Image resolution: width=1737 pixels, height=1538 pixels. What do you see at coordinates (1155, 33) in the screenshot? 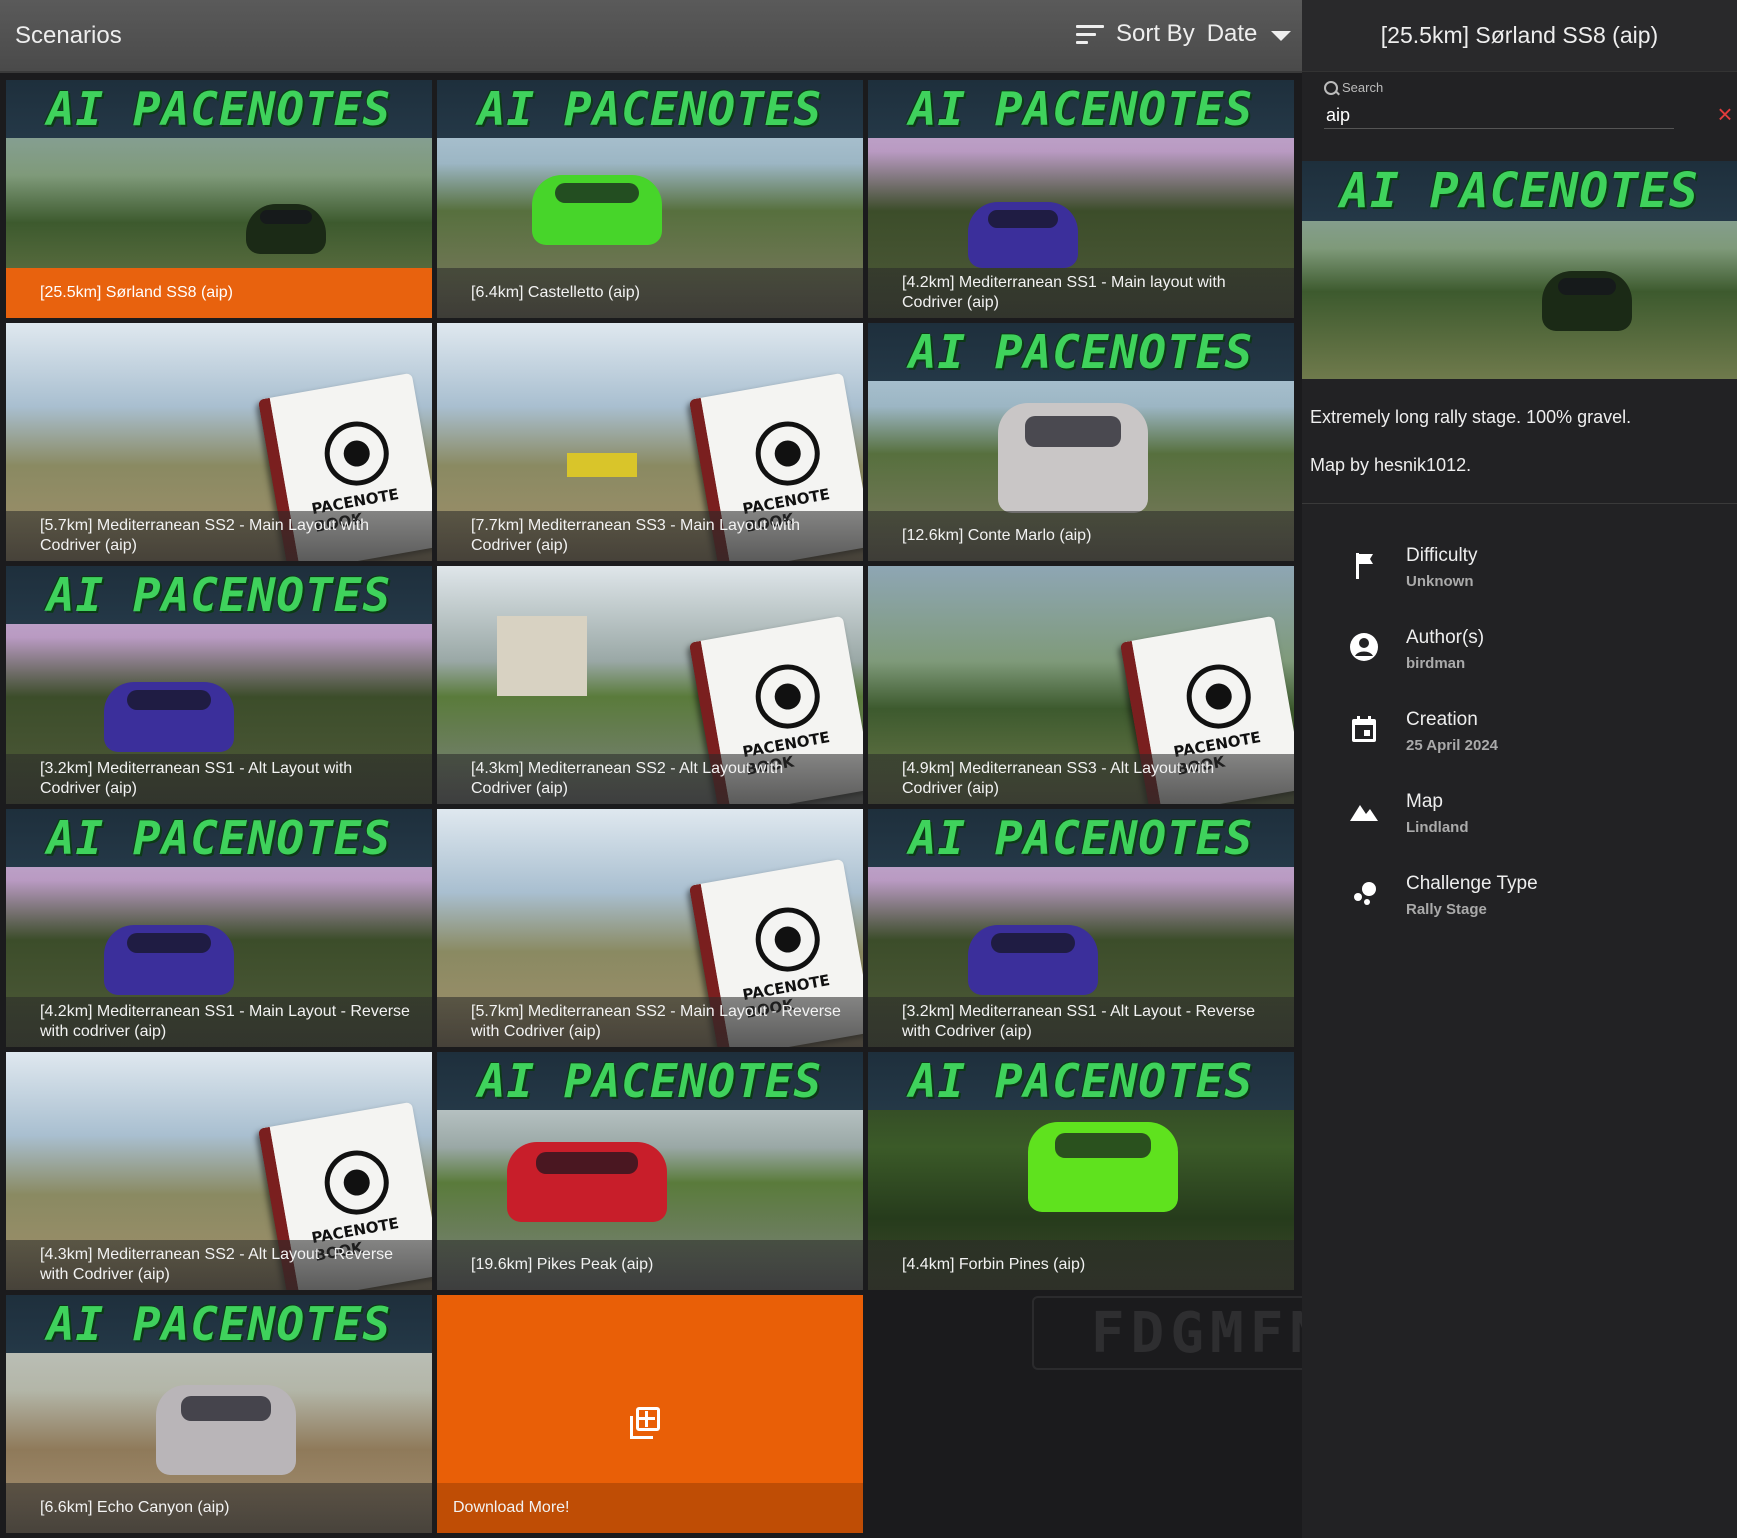
I see `sort-label: Sort By` at bounding box center [1155, 33].